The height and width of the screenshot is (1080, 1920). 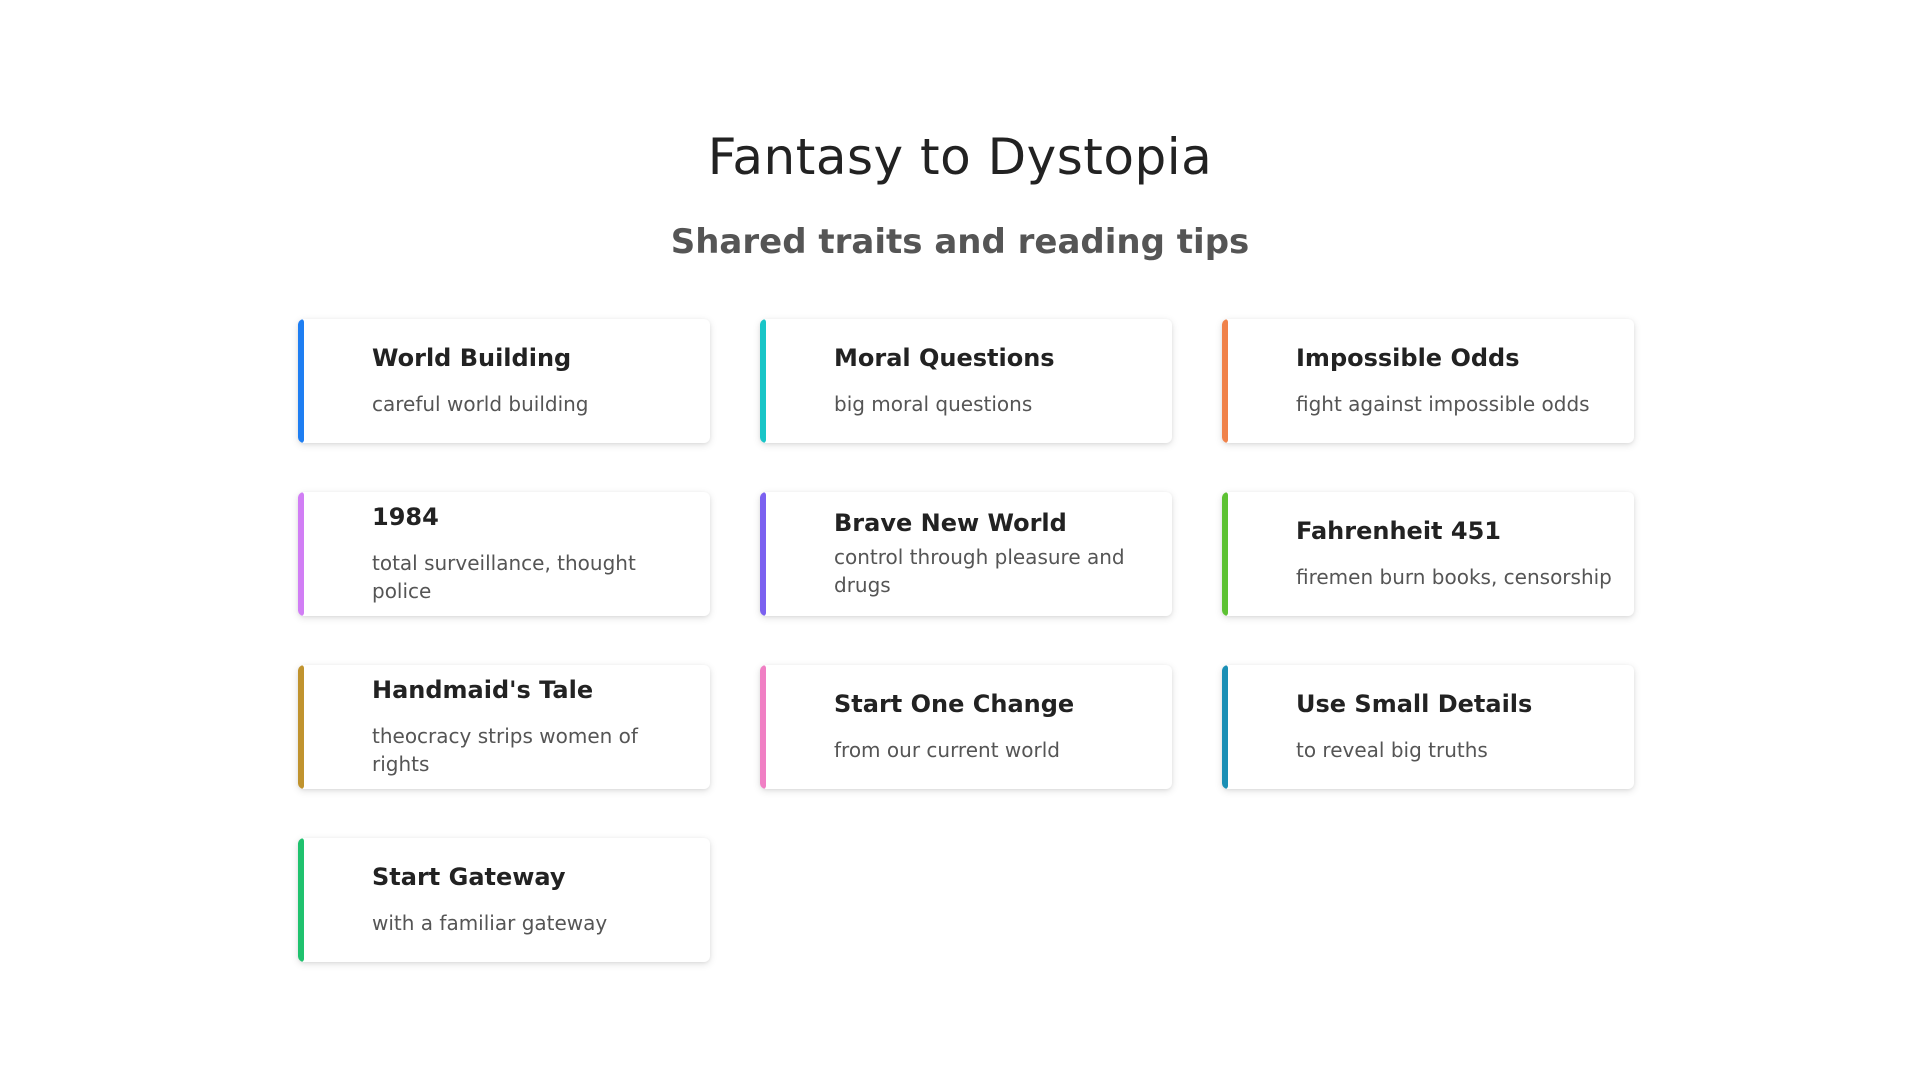 What do you see at coordinates (996, 727) in the screenshot?
I see `card-body: Start One Change from our current world` at bounding box center [996, 727].